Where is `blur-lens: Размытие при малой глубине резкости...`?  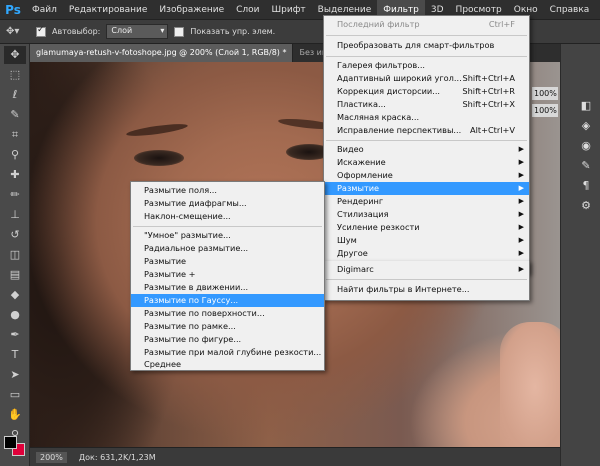 blur-lens: Размытие при малой глубине резкости... is located at coordinates (227, 352).